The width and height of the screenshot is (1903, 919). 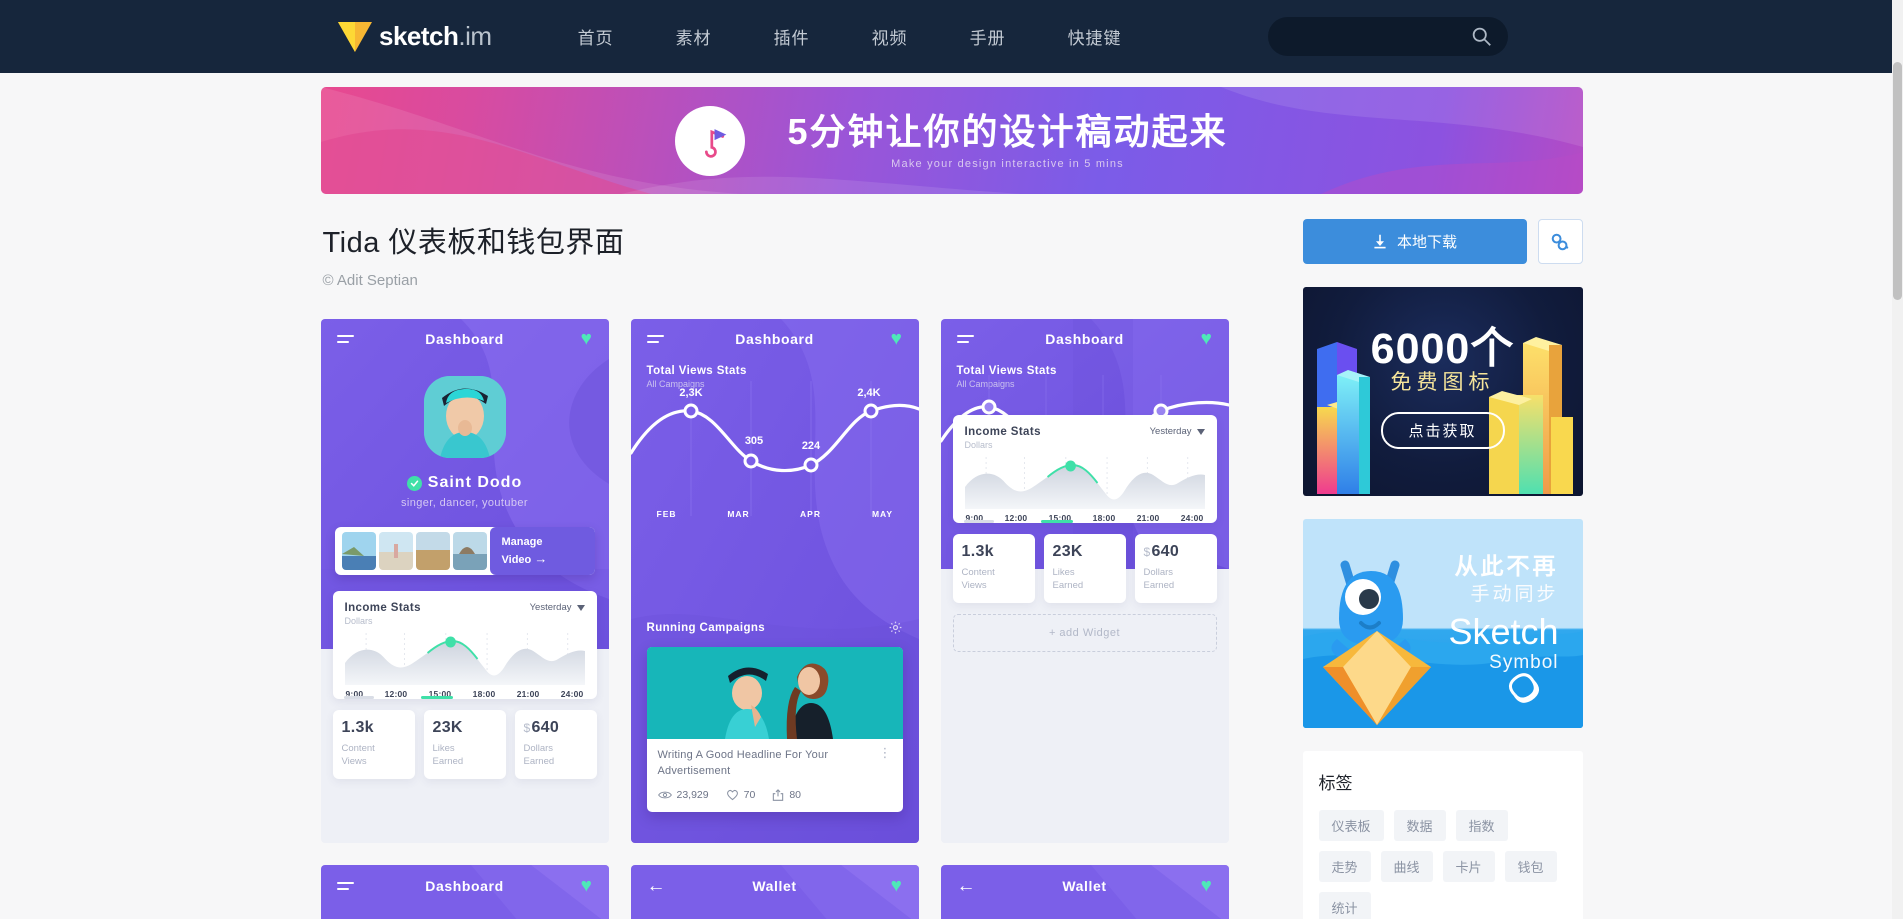 I want to click on ad-free-icons: 6000个 免费图标 点击获取, so click(x=1442, y=391).